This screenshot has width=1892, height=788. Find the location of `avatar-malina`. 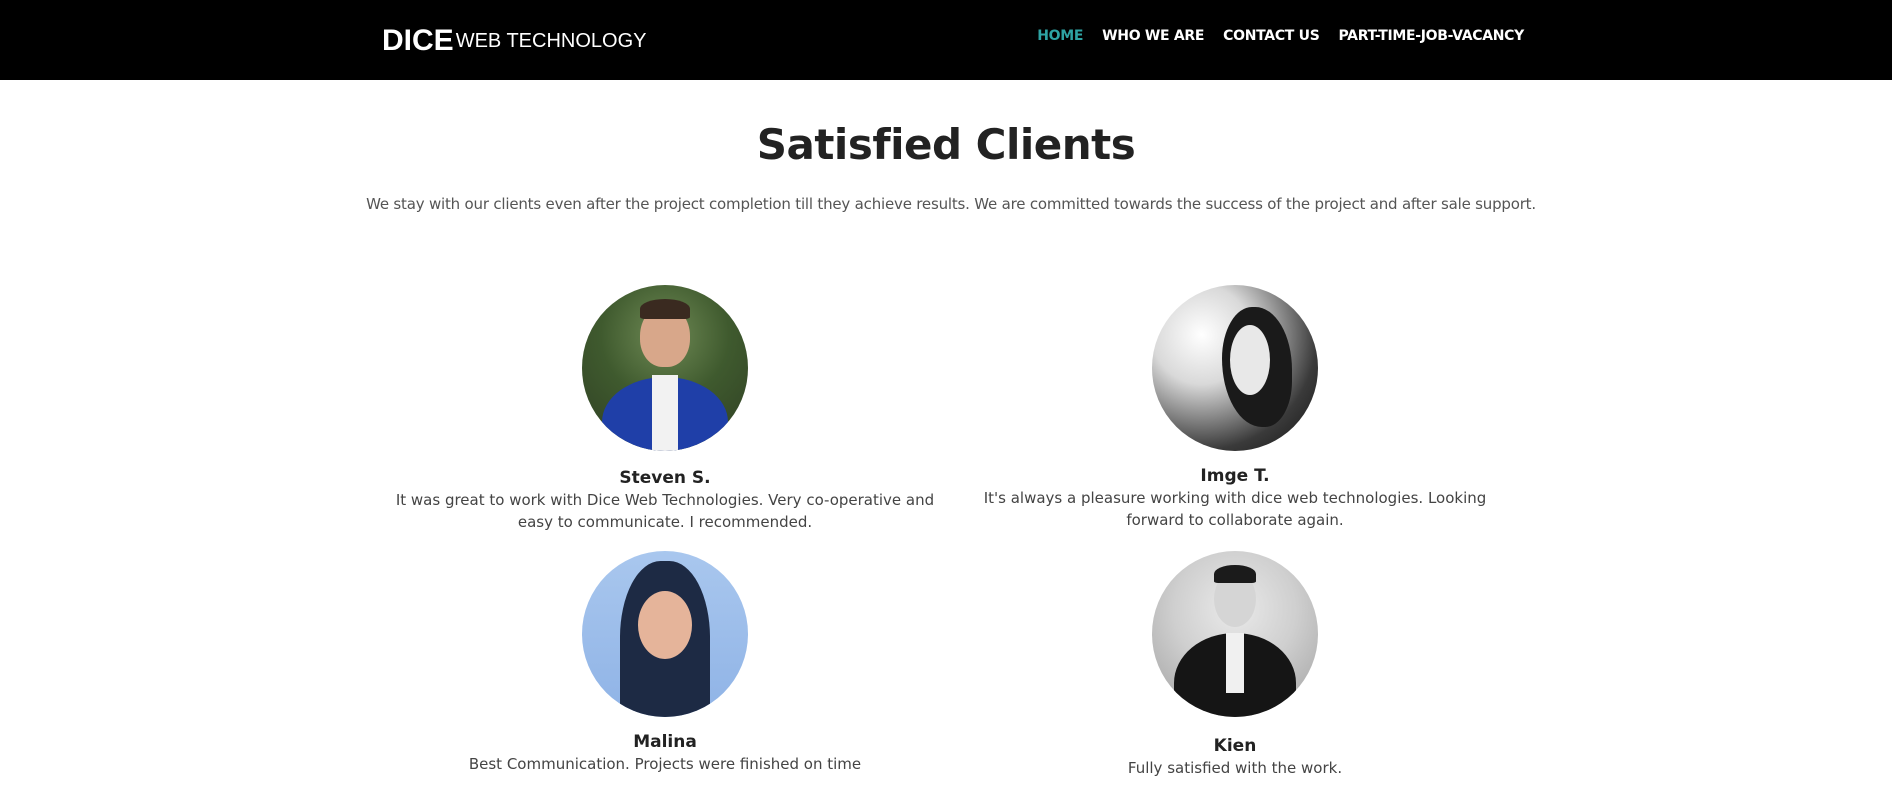

avatar-malina is located at coordinates (665, 634).